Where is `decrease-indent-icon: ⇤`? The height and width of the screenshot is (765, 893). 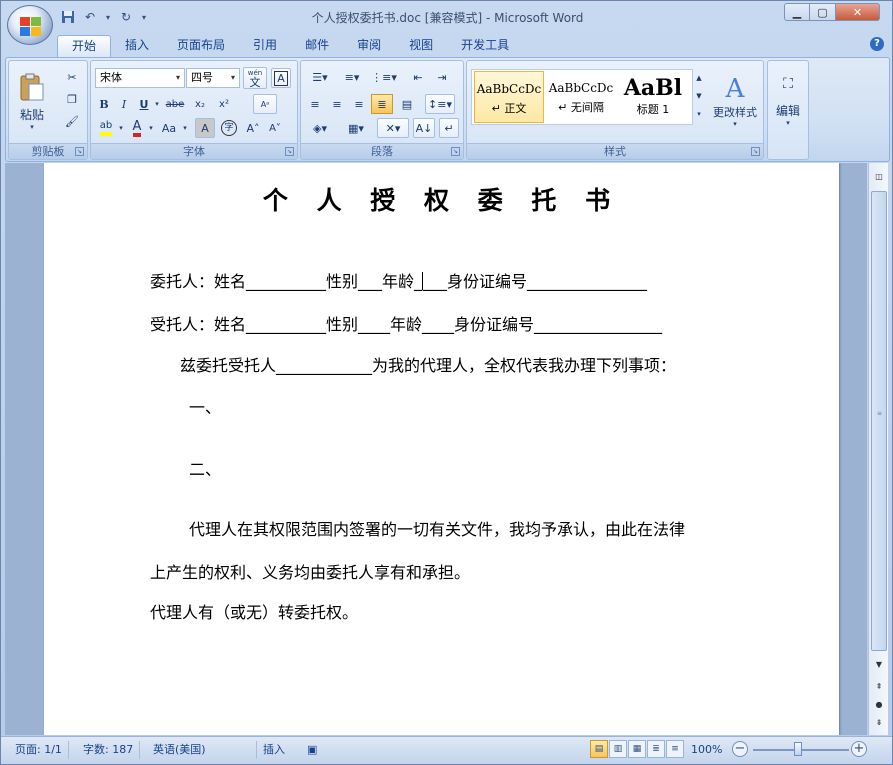
decrease-indent-icon: ⇤ is located at coordinates (418, 77).